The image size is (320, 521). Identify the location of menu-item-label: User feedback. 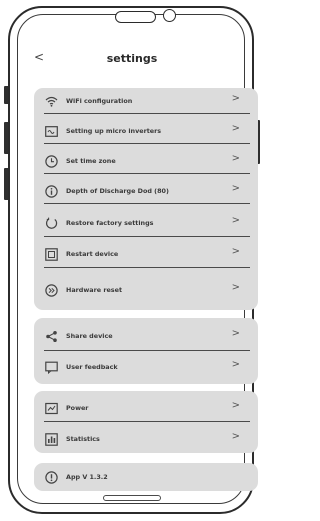
(92, 367).